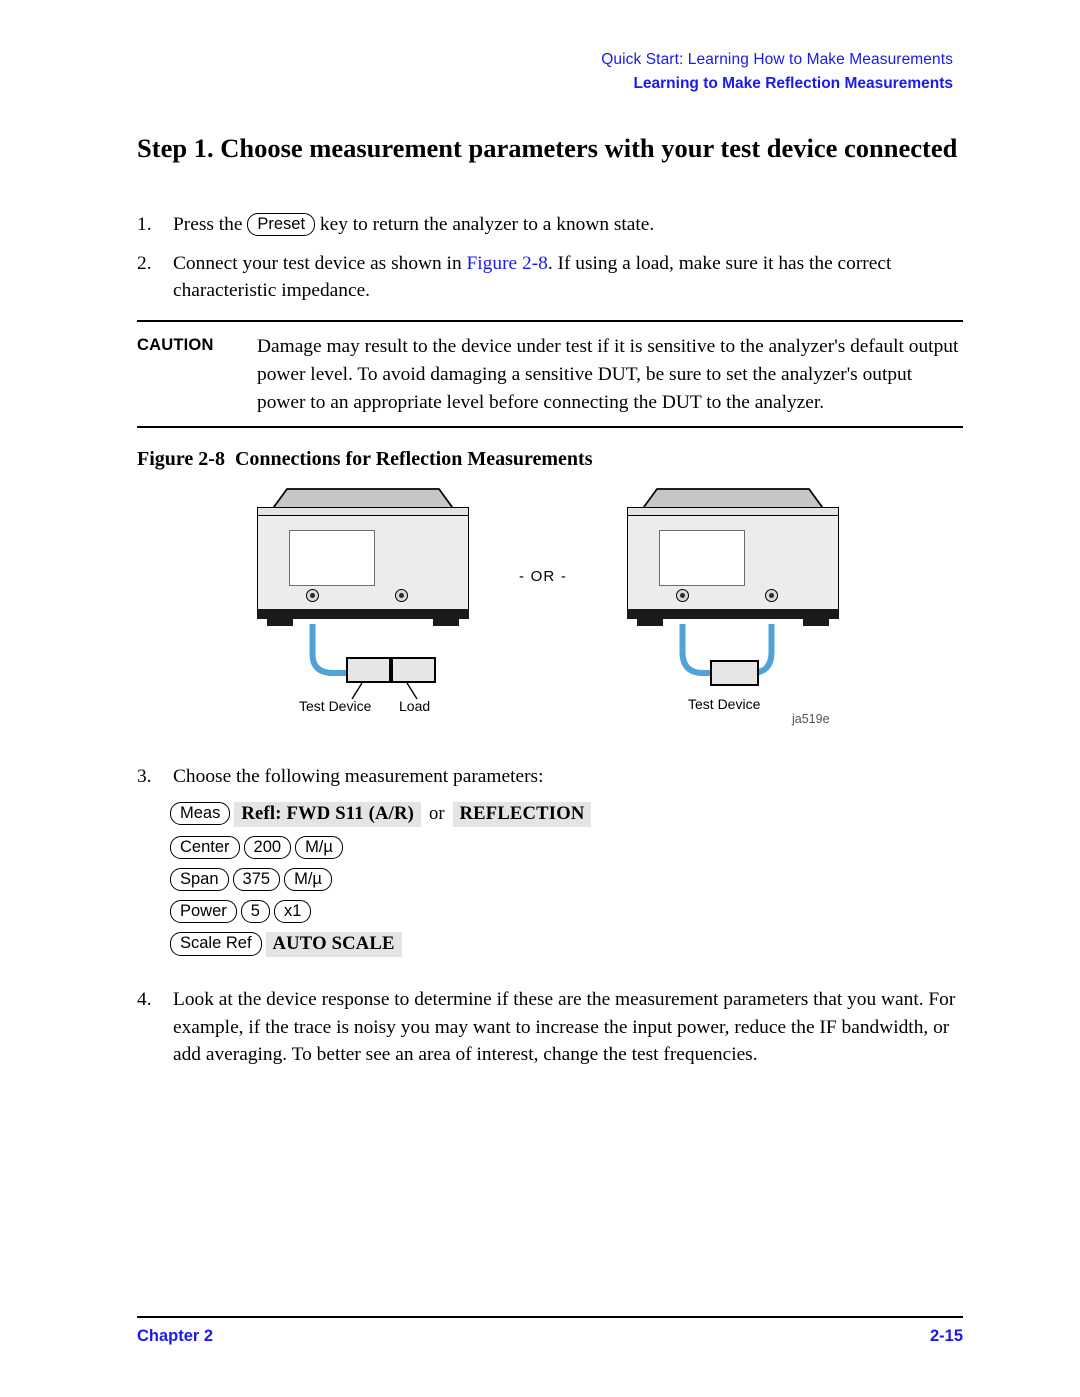 The width and height of the screenshot is (1080, 1397). What do you see at coordinates (181, 459) in the screenshot?
I see `figure-caption-number: Figure 2-8` at bounding box center [181, 459].